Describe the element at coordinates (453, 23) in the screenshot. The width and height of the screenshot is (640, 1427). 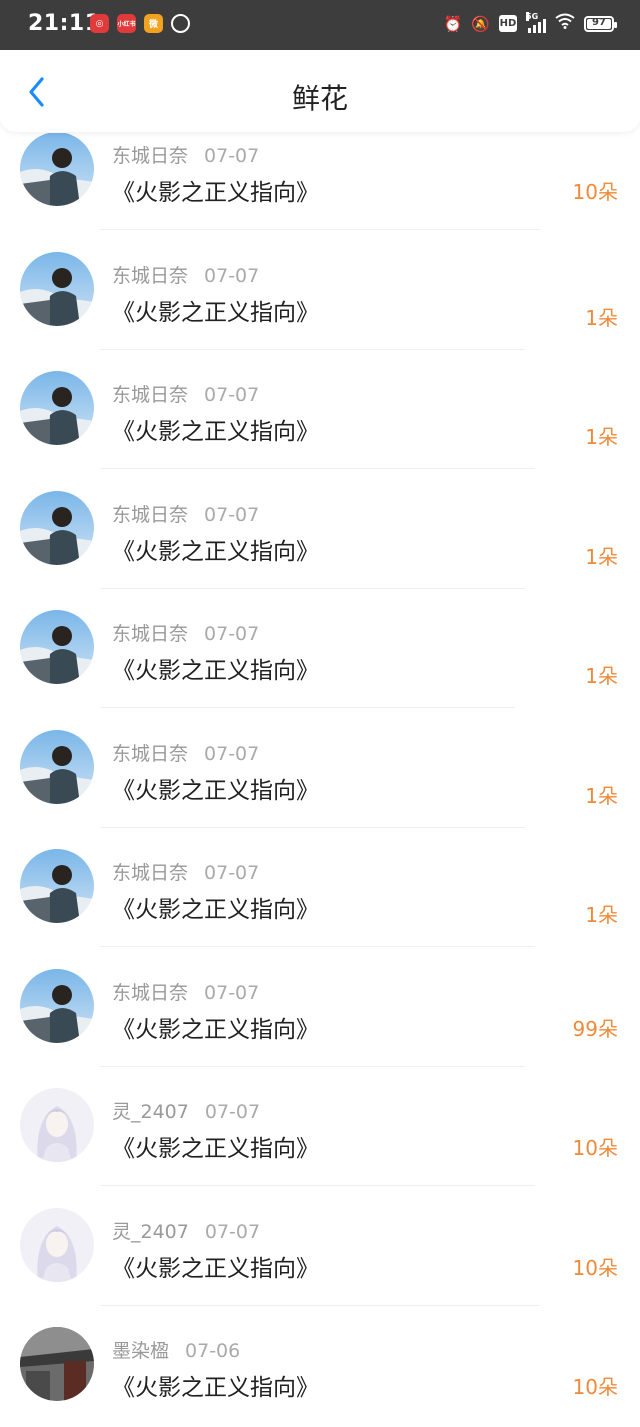
I see `alarm-icon: ⏰` at that location.